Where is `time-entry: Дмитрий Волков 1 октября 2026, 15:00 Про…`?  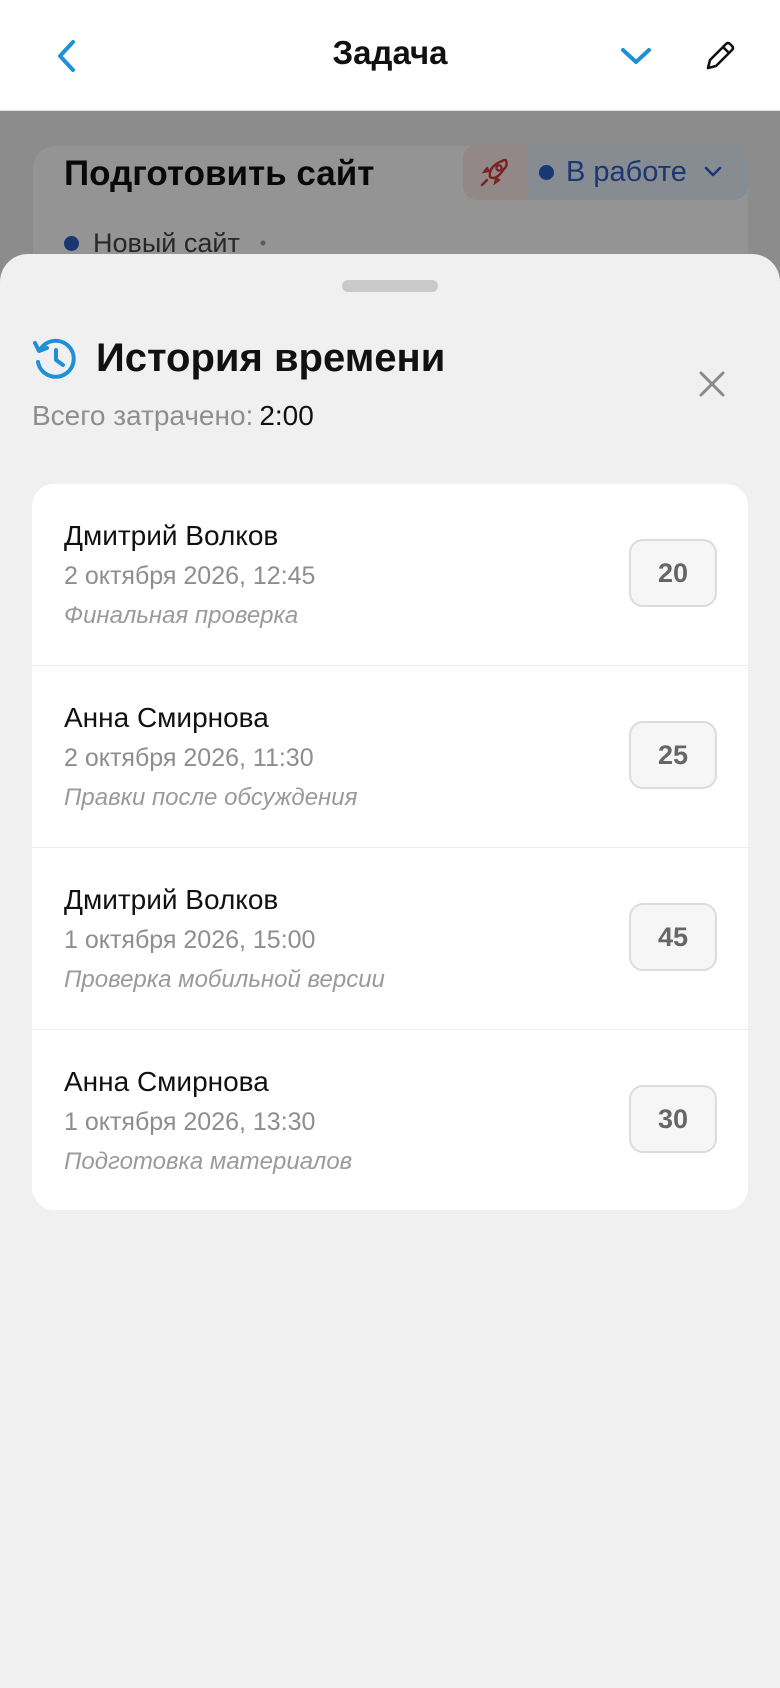 time-entry: Дмитрий Волков 1 октября 2026, 15:00 Про… is located at coordinates (390, 939).